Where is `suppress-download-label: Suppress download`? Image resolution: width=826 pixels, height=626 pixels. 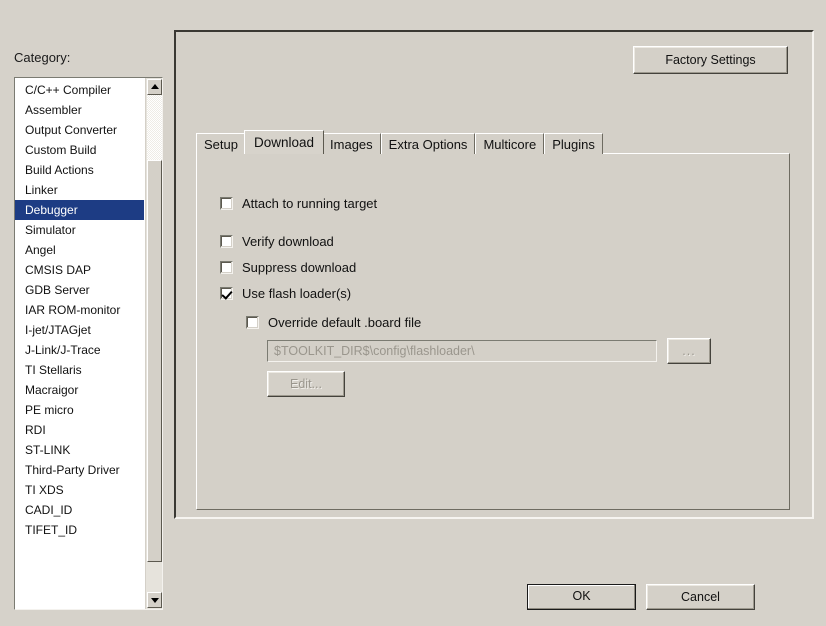
suppress-download-label: Suppress download is located at coordinates (299, 267).